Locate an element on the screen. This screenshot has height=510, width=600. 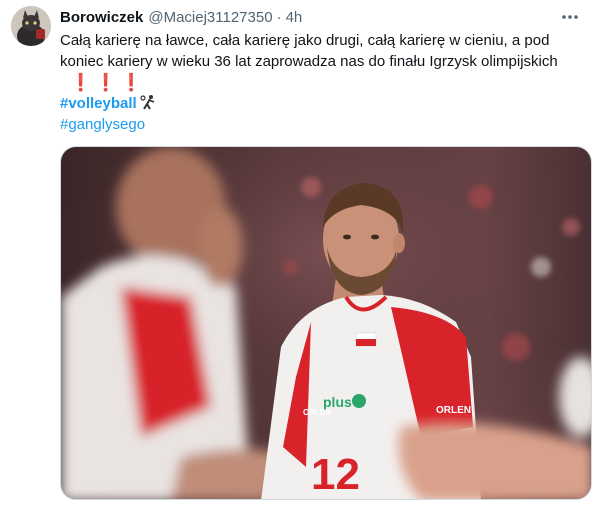
tweet-timestamp: 4h is located at coordinates (294, 17).